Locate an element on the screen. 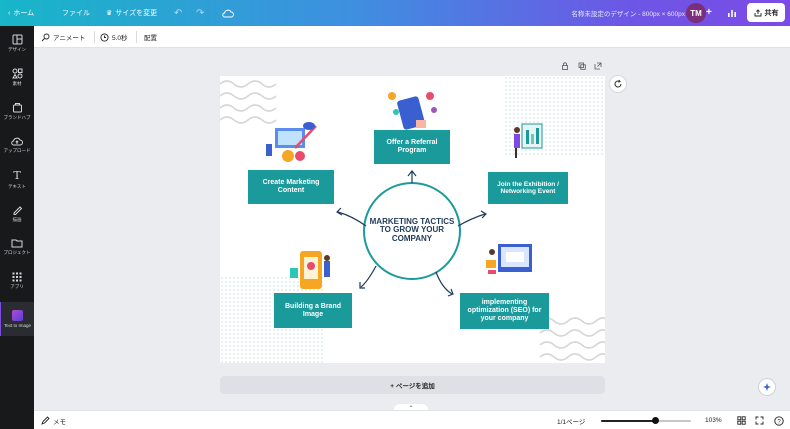 This screenshot has width=790, height=429. zoom-slider is located at coordinates (646, 420).